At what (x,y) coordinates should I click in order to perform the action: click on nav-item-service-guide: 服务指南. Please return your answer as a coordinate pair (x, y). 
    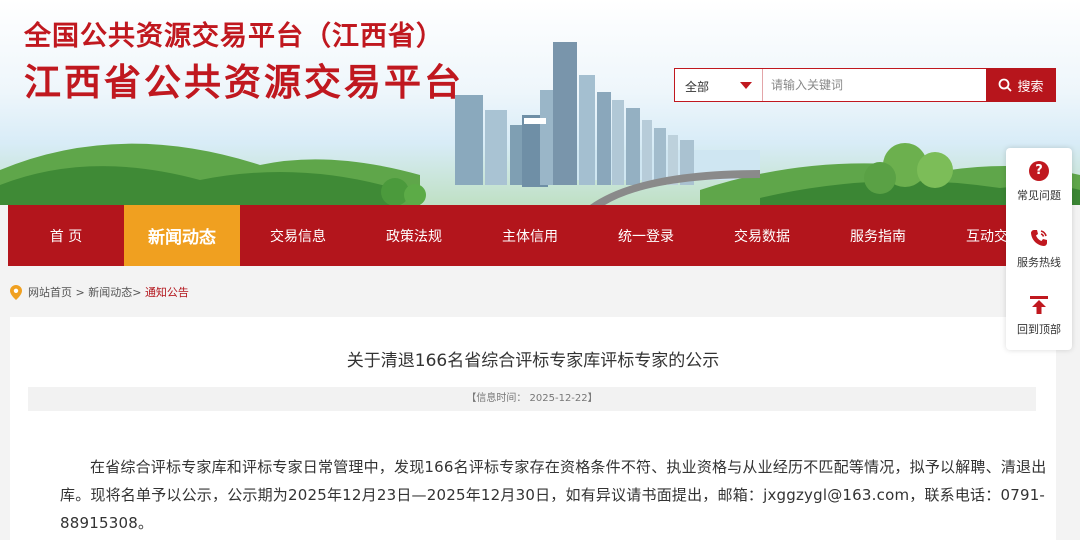
    Looking at the image, I should click on (878, 235).